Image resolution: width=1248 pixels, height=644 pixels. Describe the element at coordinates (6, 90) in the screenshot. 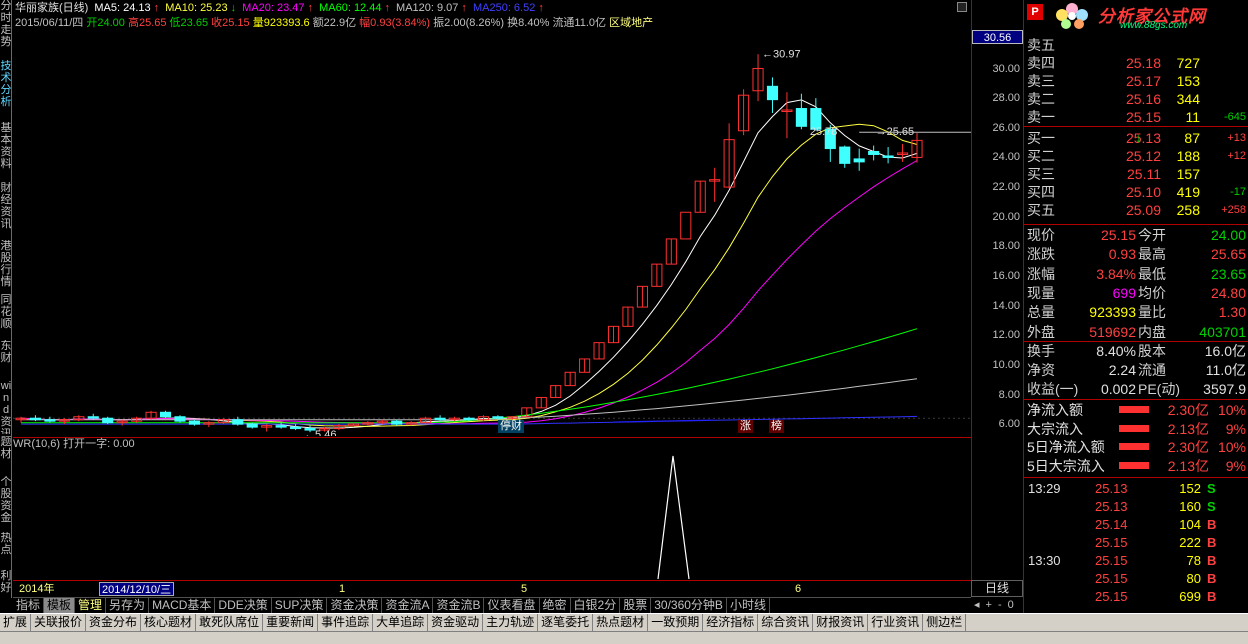

I see `left-tab: 技术分析` at that location.